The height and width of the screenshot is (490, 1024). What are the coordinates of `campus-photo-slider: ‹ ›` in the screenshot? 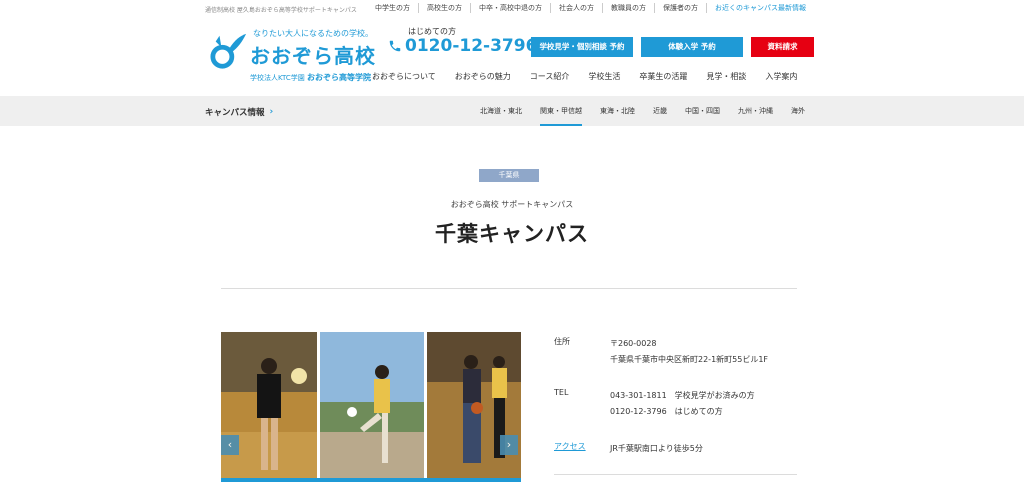 It's located at (371, 407).